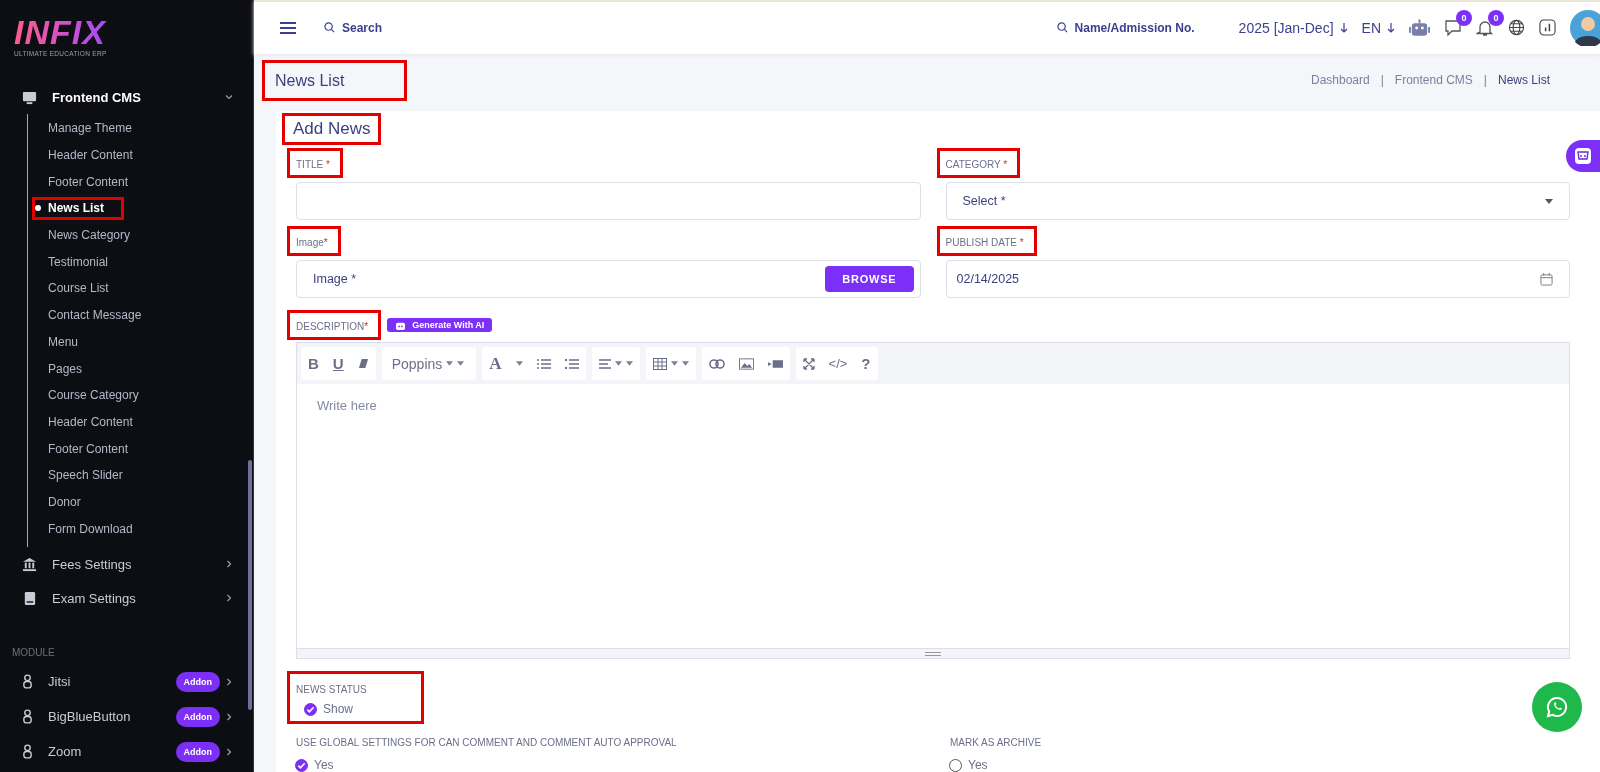 This screenshot has height=772, width=1600. What do you see at coordinates (250, 585) in the screenshot?
I see `scrollbar` at bounding box center [250, 585].